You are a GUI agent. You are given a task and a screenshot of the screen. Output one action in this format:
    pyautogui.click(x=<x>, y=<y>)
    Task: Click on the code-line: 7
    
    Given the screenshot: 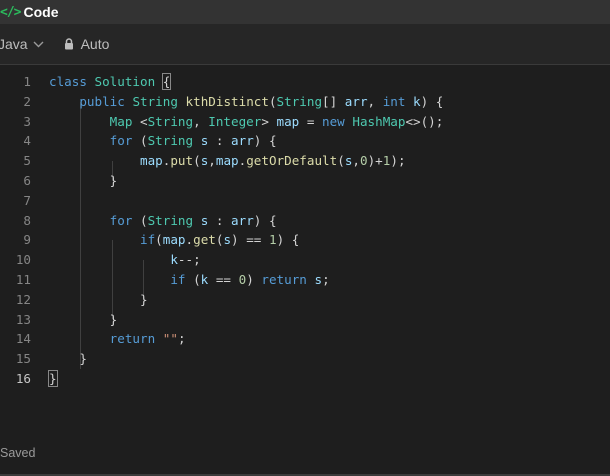 What is the action you would take?
    pyautogui.click(x=305, y=201)
    